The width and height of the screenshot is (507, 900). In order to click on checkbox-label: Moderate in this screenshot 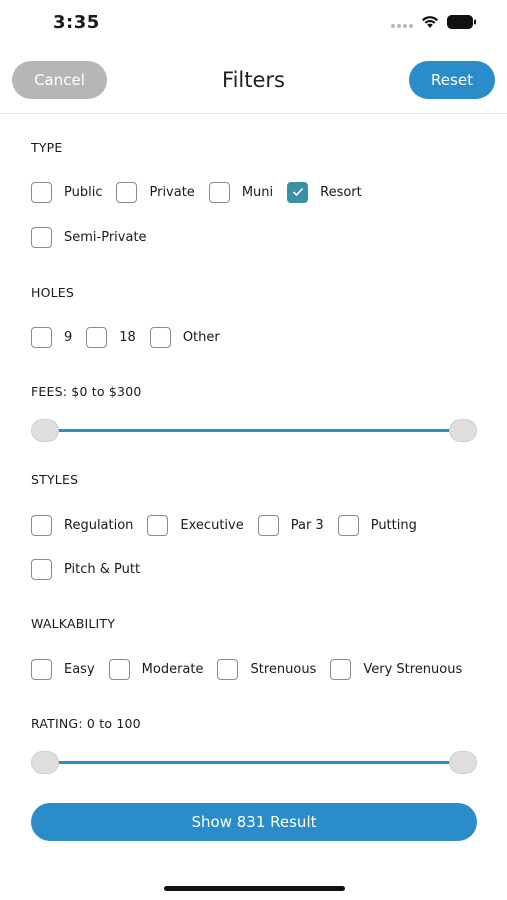, I will do `click(172, 669)`.